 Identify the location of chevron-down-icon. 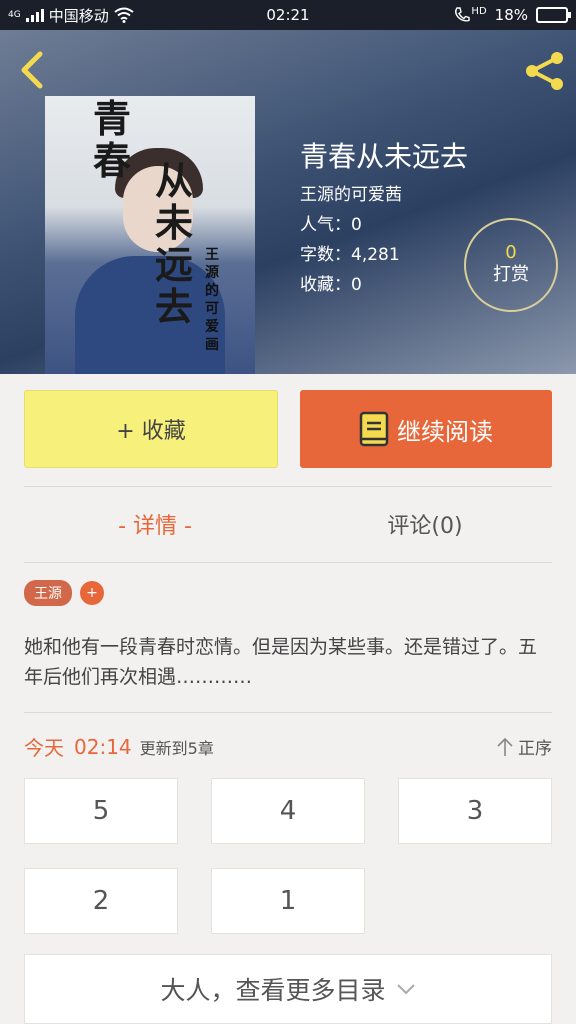
(405, 989).